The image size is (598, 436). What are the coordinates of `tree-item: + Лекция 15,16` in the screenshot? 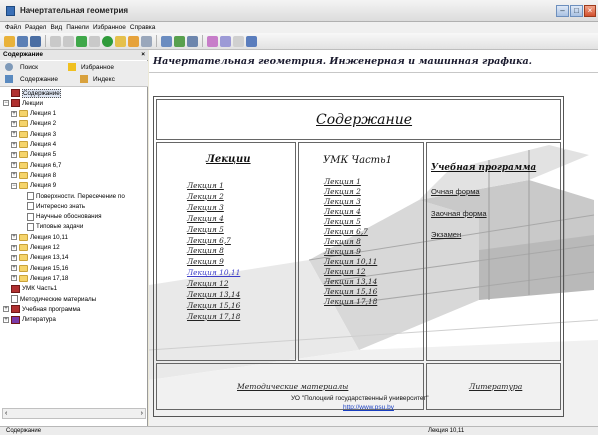 It's located at (39, 268).